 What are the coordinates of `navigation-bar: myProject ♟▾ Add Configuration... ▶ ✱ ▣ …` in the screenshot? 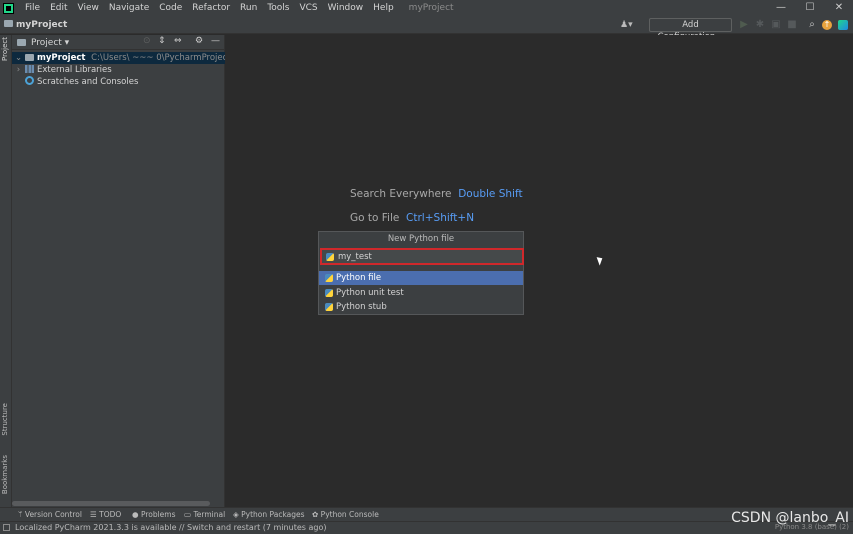 It's located at (426, 29).